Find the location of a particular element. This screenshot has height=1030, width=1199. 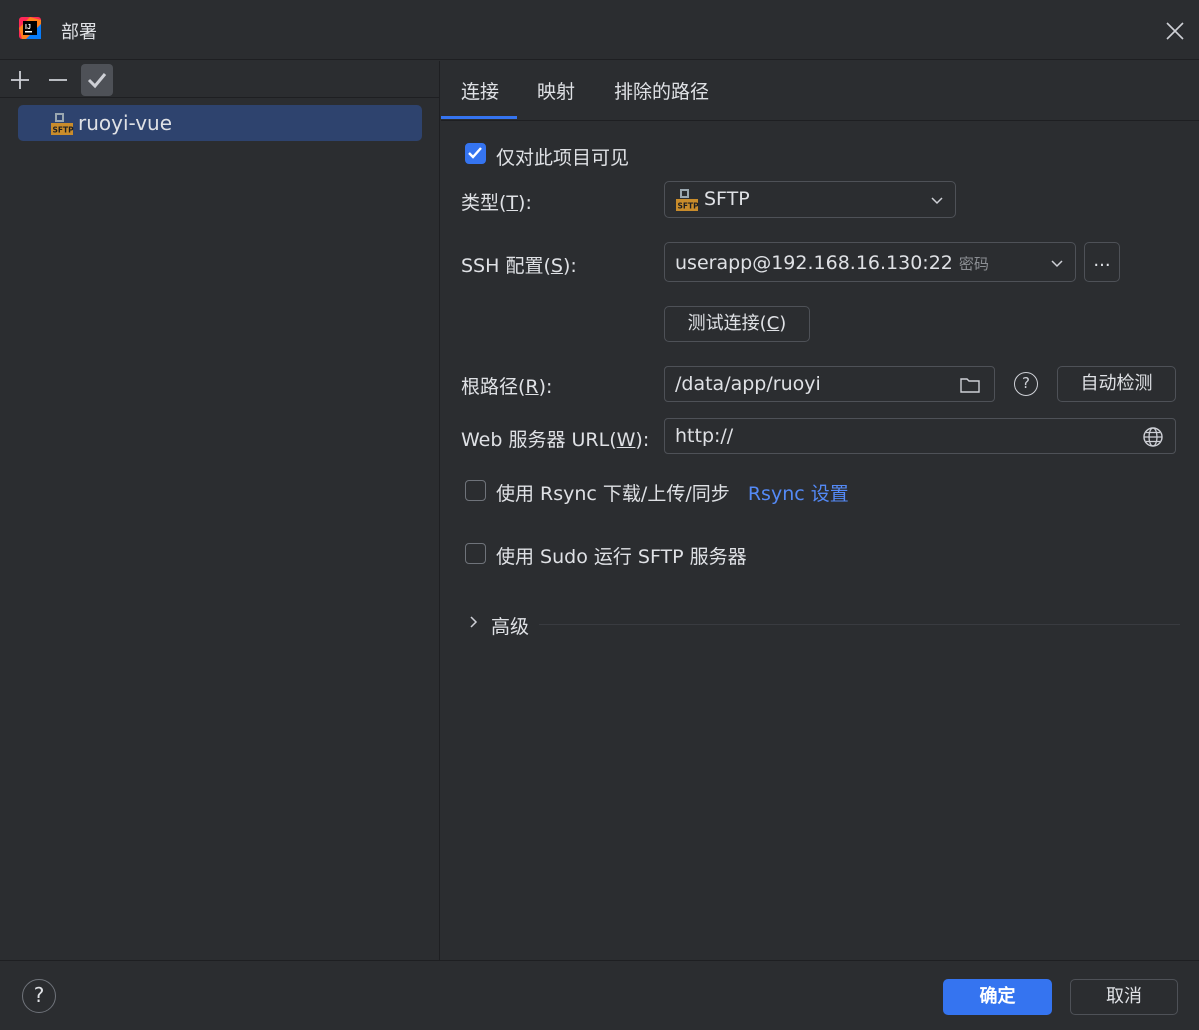

web-url-value: http:// is located at coordinates (704, 436).